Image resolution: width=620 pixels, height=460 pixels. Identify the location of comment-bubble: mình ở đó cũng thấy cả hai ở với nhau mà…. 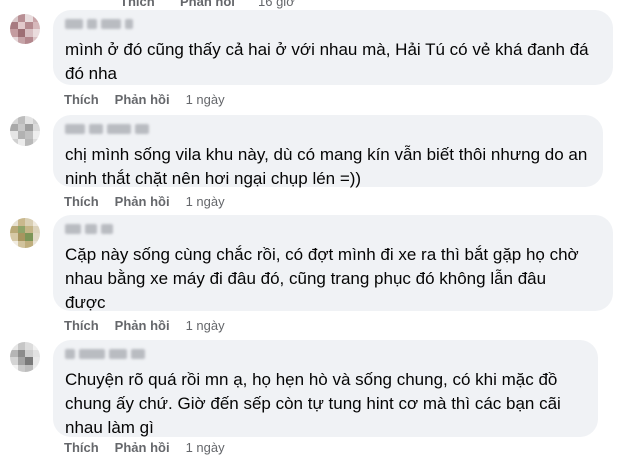
(333, 47).